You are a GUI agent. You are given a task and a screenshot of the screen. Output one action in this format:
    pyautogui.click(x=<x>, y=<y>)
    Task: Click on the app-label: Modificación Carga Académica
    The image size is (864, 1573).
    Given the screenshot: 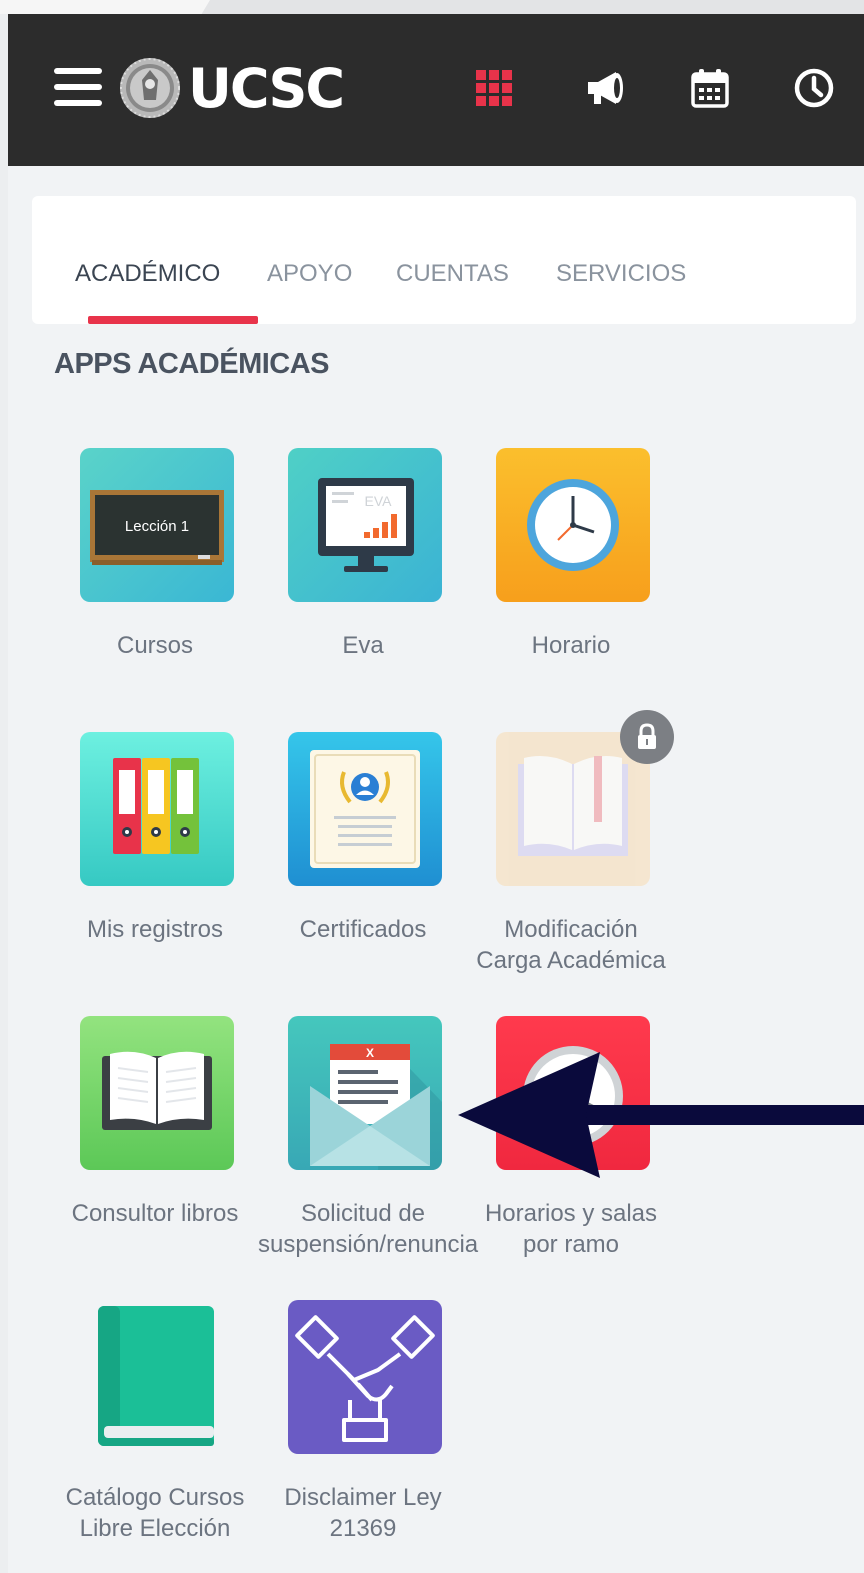 What is the action you would take?
    pyautogui.click(x=571, y=945)
    